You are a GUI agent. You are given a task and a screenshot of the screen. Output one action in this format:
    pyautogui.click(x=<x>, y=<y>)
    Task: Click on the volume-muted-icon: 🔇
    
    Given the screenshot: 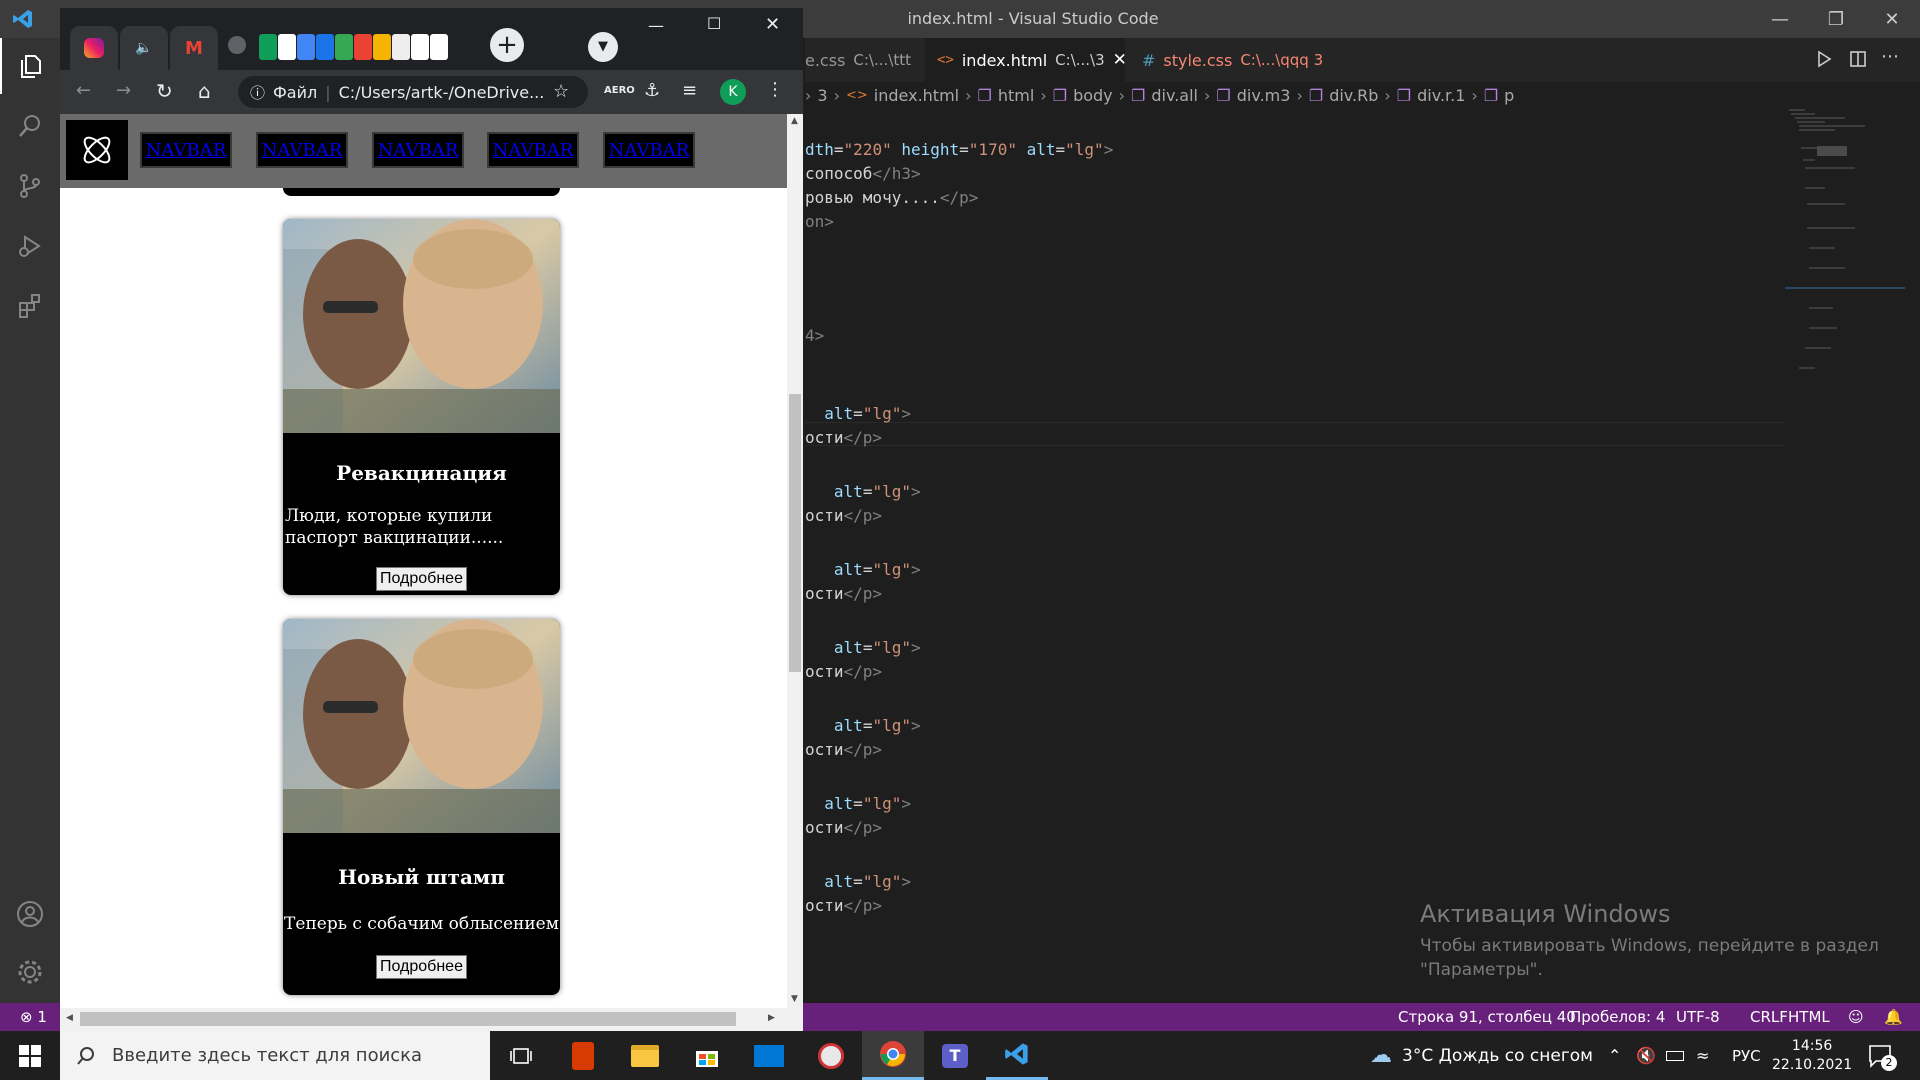 What is the action you would take?
    pyautogui.click(x=1646, y=1055)
    